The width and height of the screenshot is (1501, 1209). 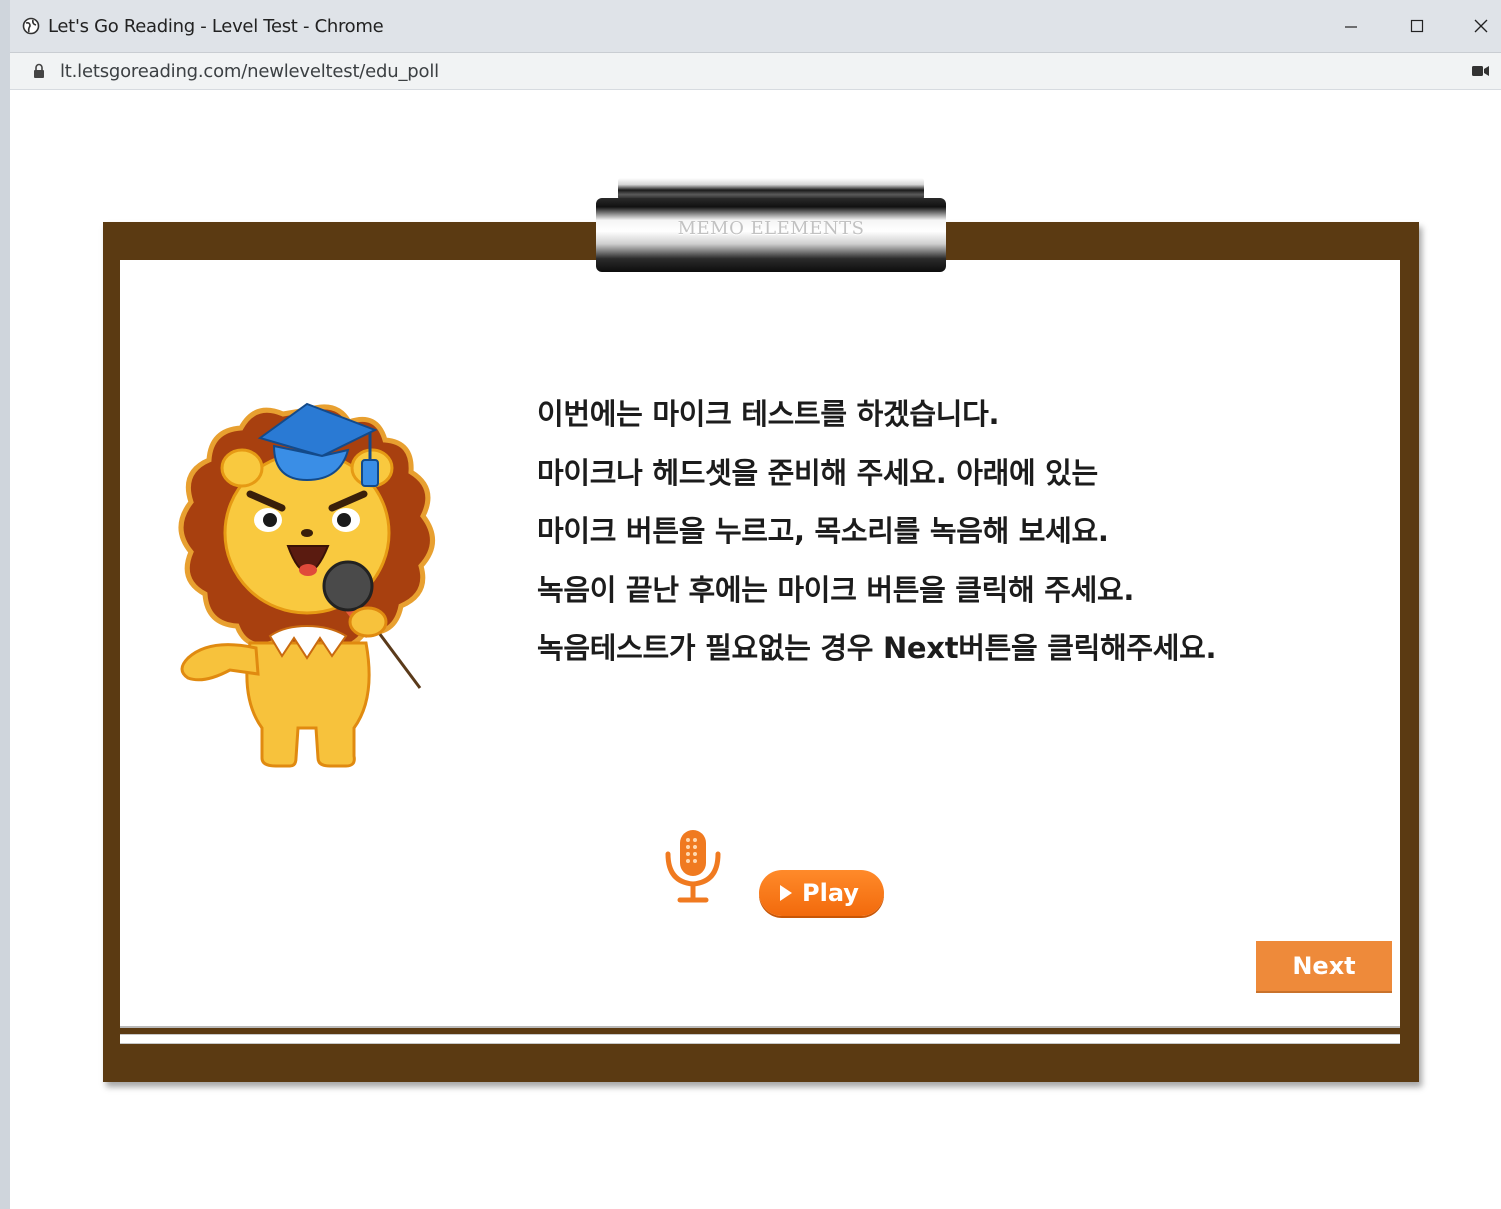 I want to click on maximize-button, so click(x=1417, y=26).